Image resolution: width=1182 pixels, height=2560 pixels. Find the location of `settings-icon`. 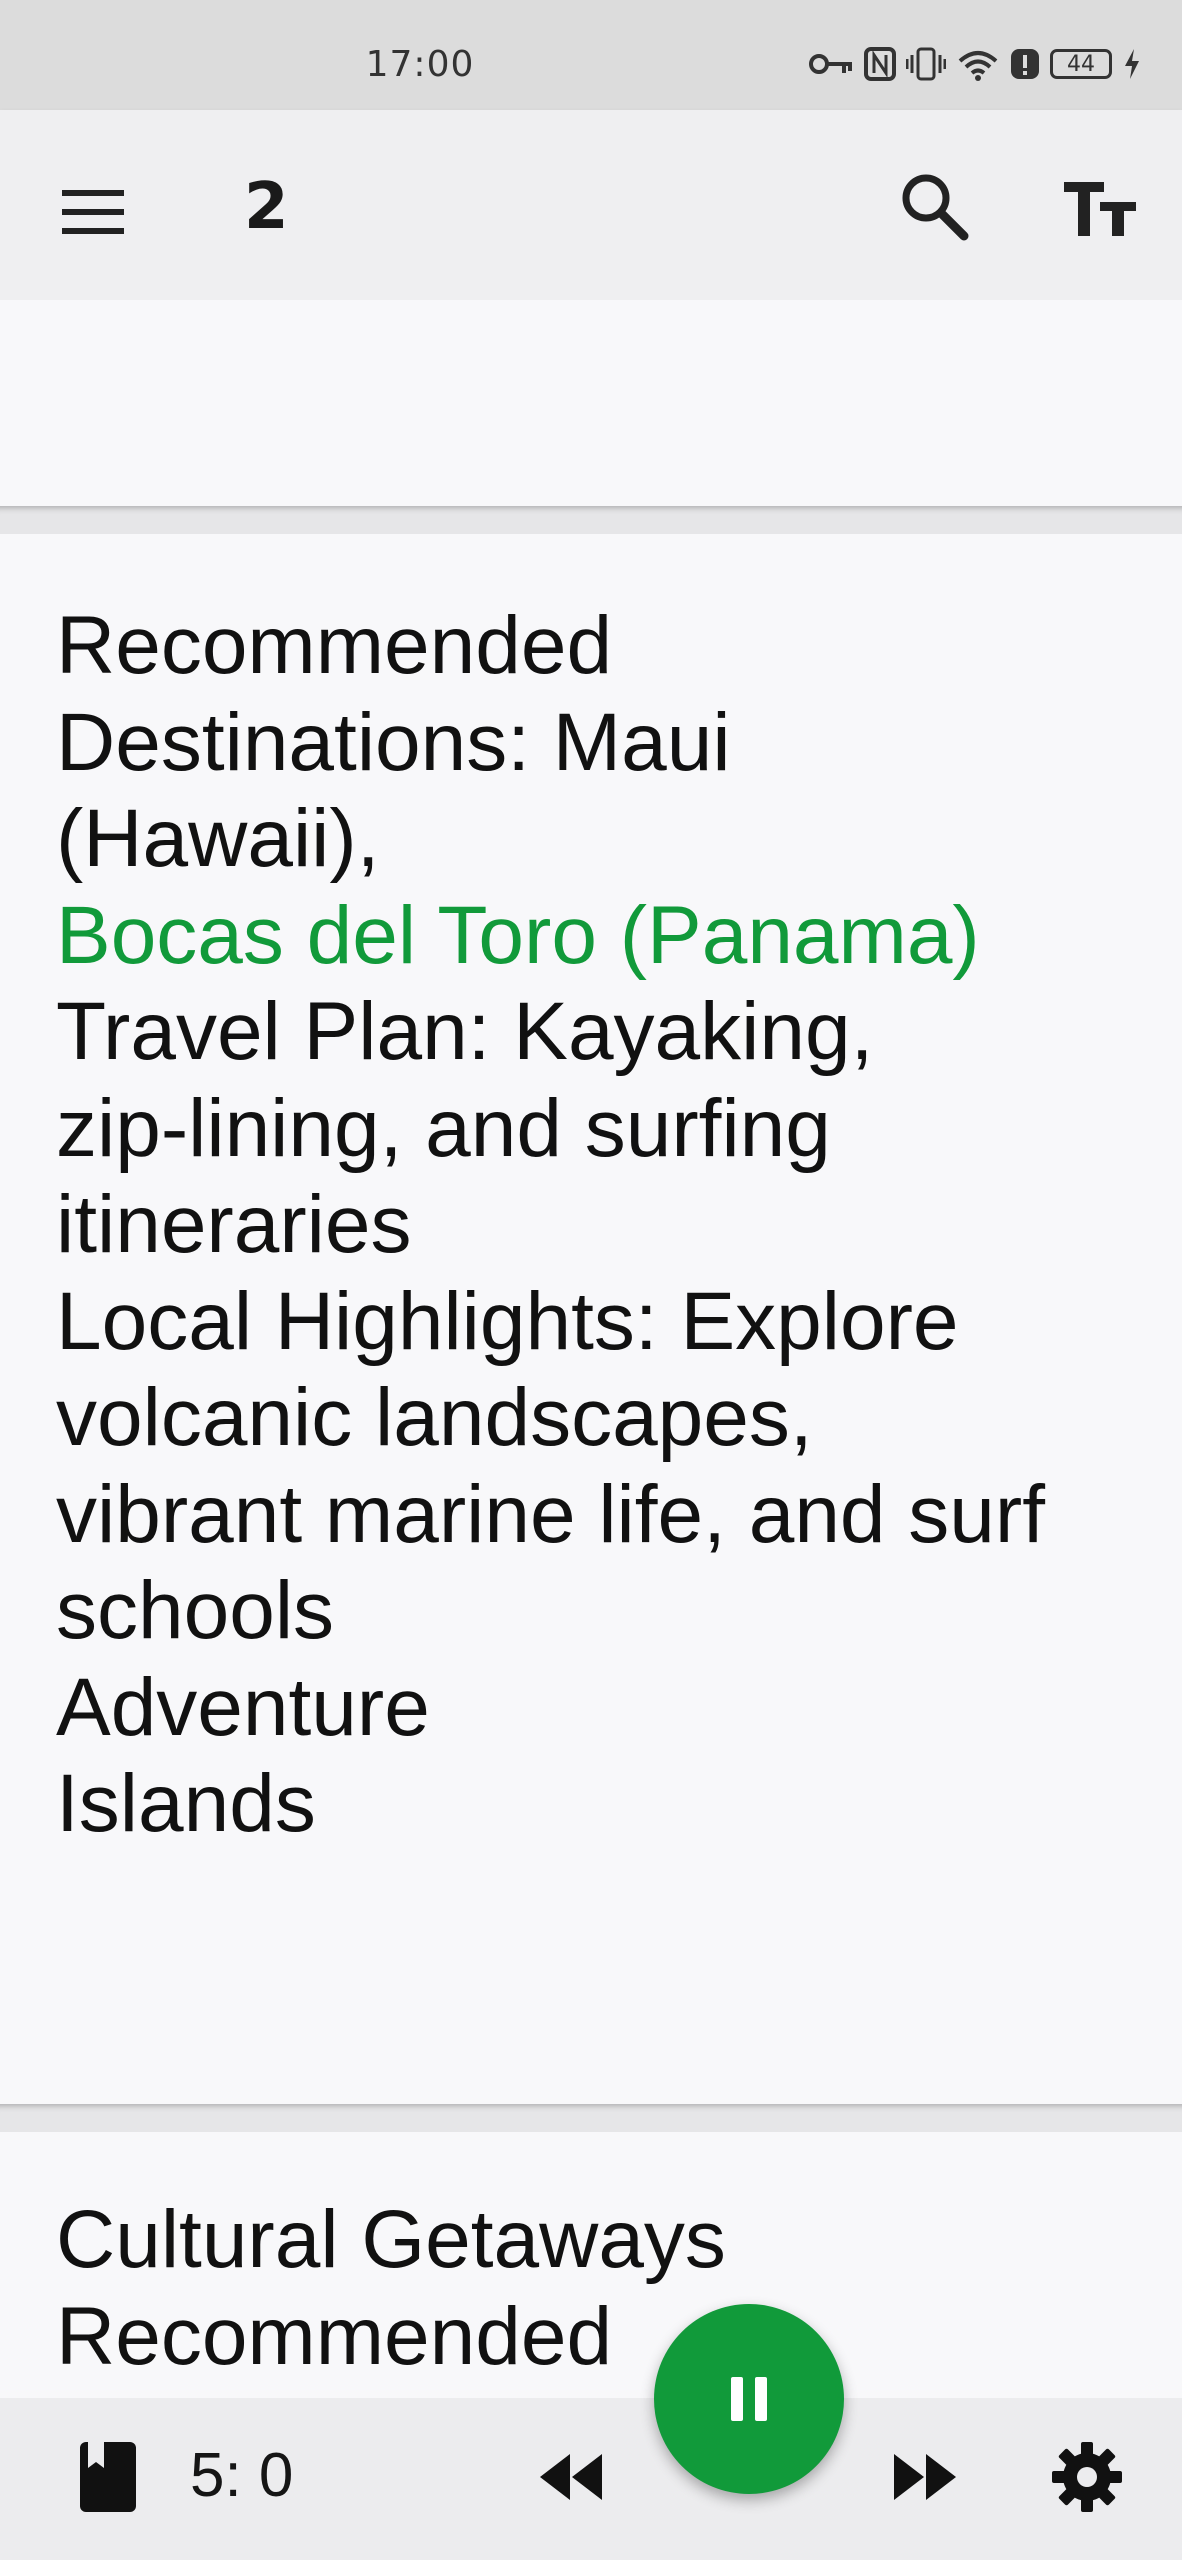

settings-icon is located at coordinates (1087, 2477).